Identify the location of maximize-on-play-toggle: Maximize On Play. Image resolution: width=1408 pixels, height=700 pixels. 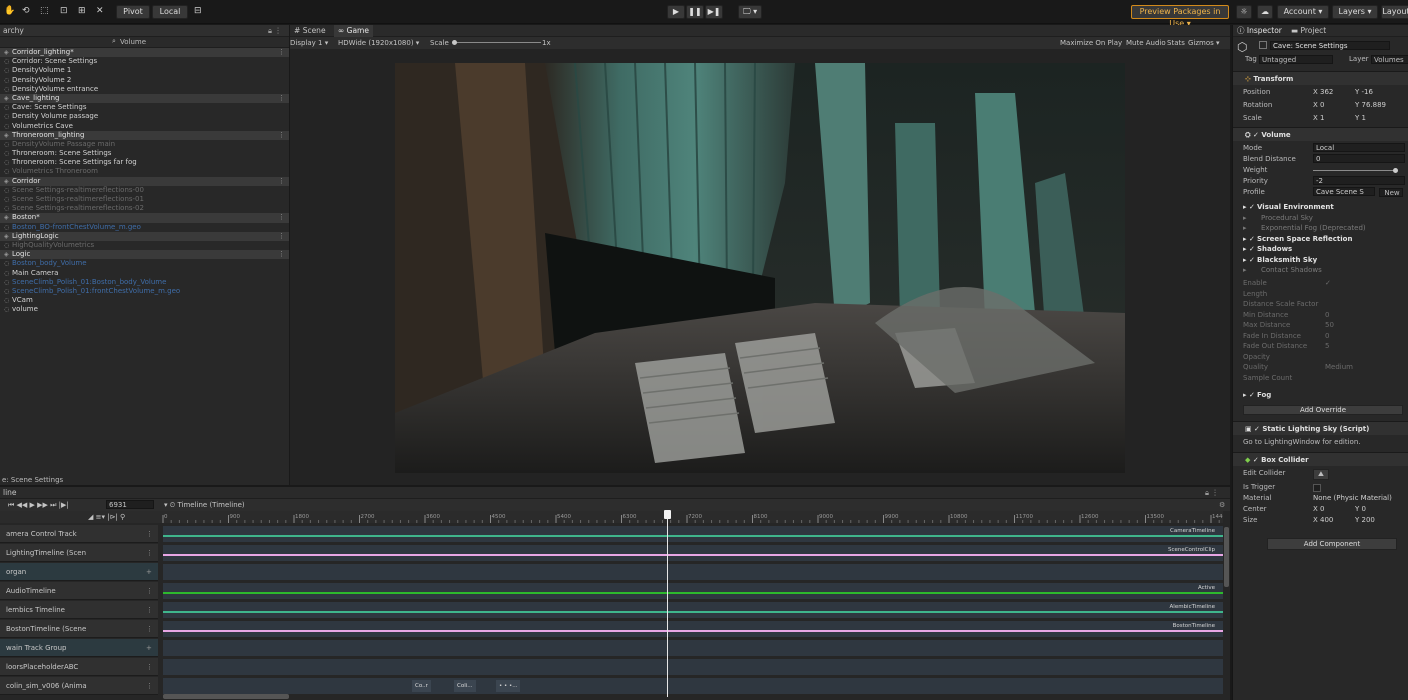
(1091, 43).